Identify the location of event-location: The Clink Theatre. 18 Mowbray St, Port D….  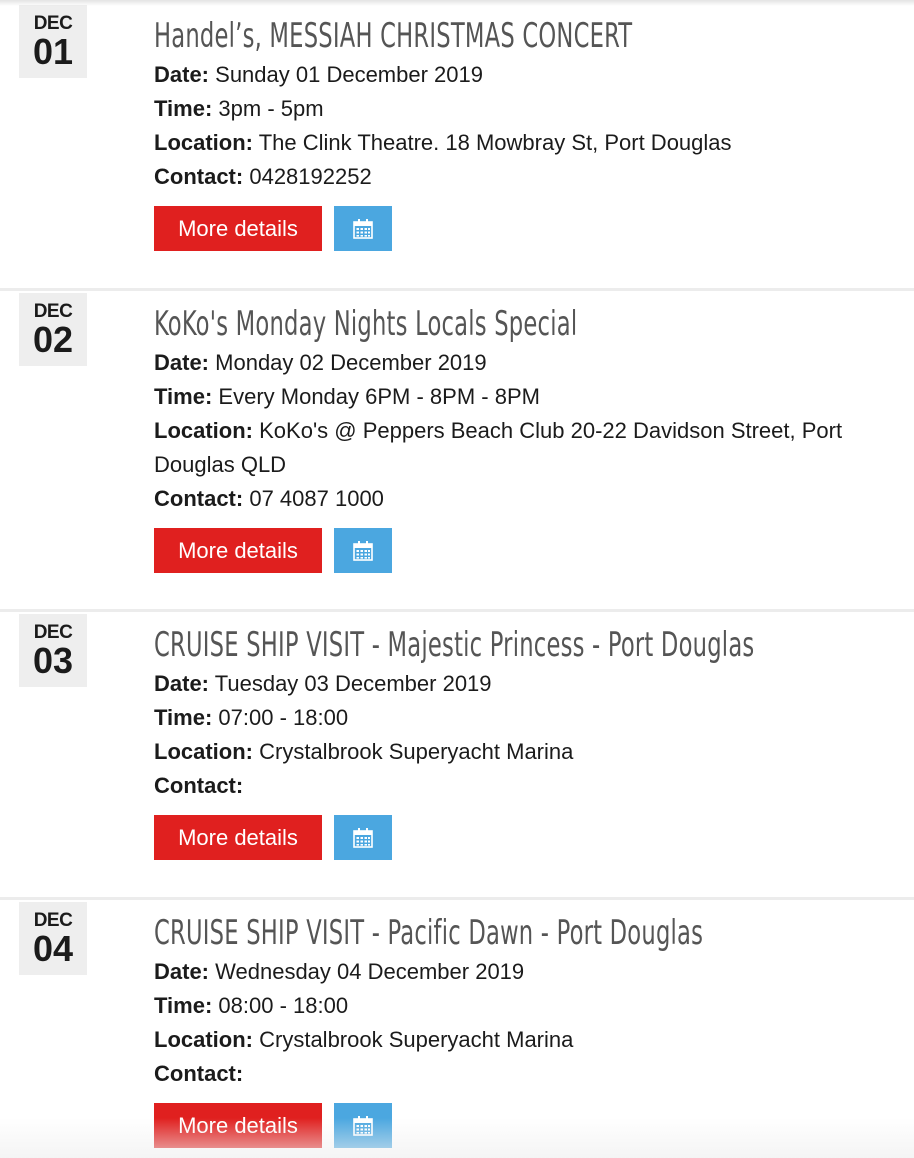
(495, 142).